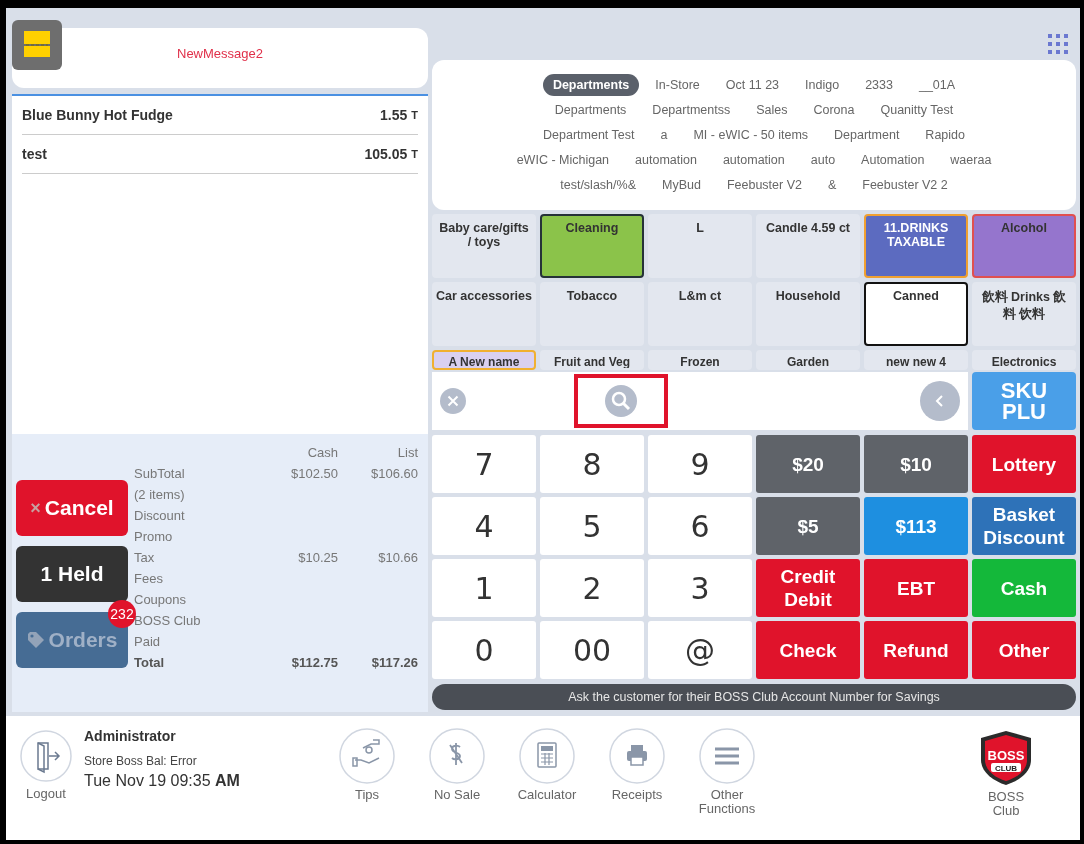  What do you see at coordinates (1024, 464) in the screenshot?
I see `tender-button: Lottery` at bounding box center [1024, 464].